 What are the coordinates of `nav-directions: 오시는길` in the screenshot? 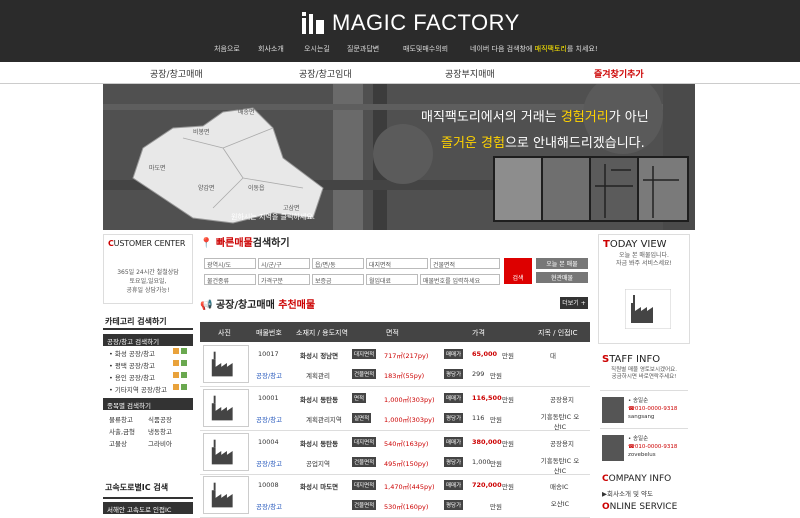 It's located at (317, 49).